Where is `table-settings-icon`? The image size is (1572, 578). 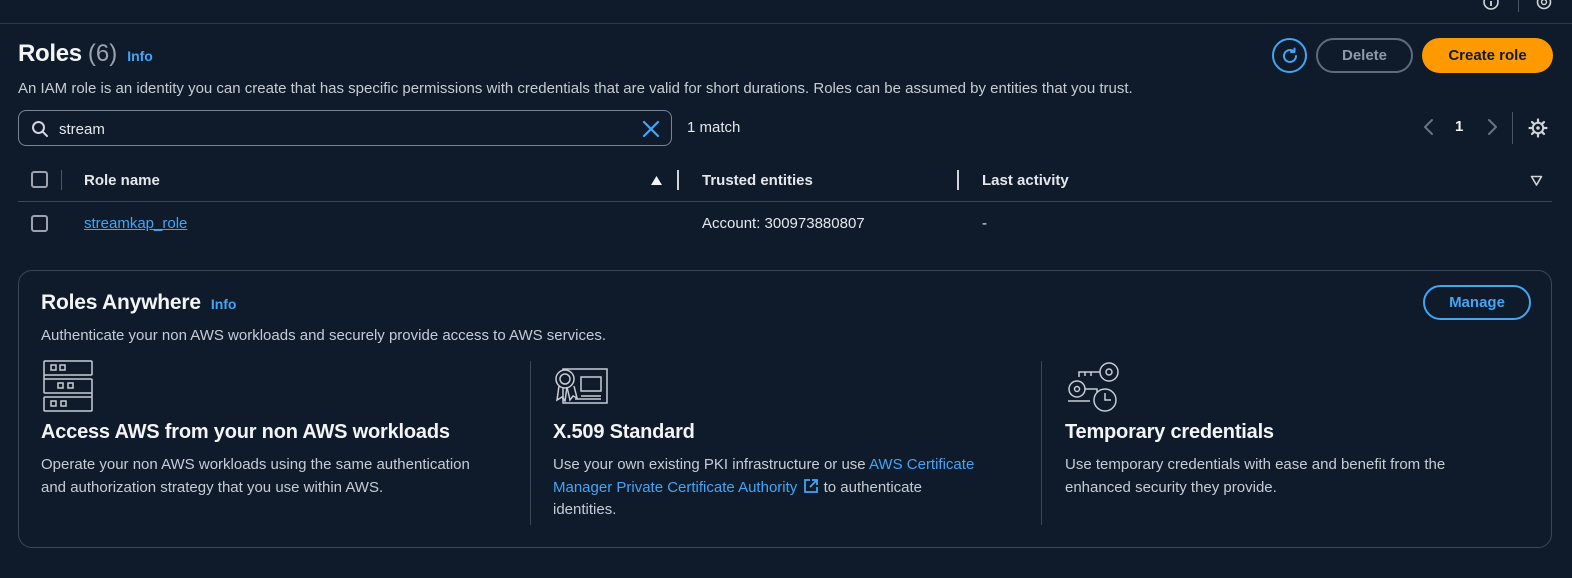
table-settings-icon is located at coordinates (1538, 128).